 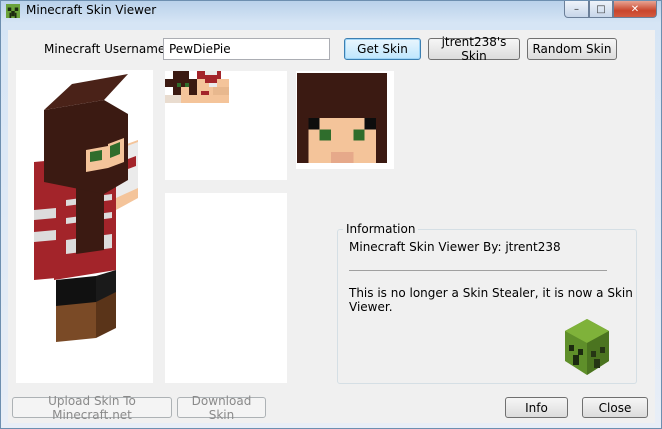 I want to click on info-button: Info, so click(x=536, y=407).